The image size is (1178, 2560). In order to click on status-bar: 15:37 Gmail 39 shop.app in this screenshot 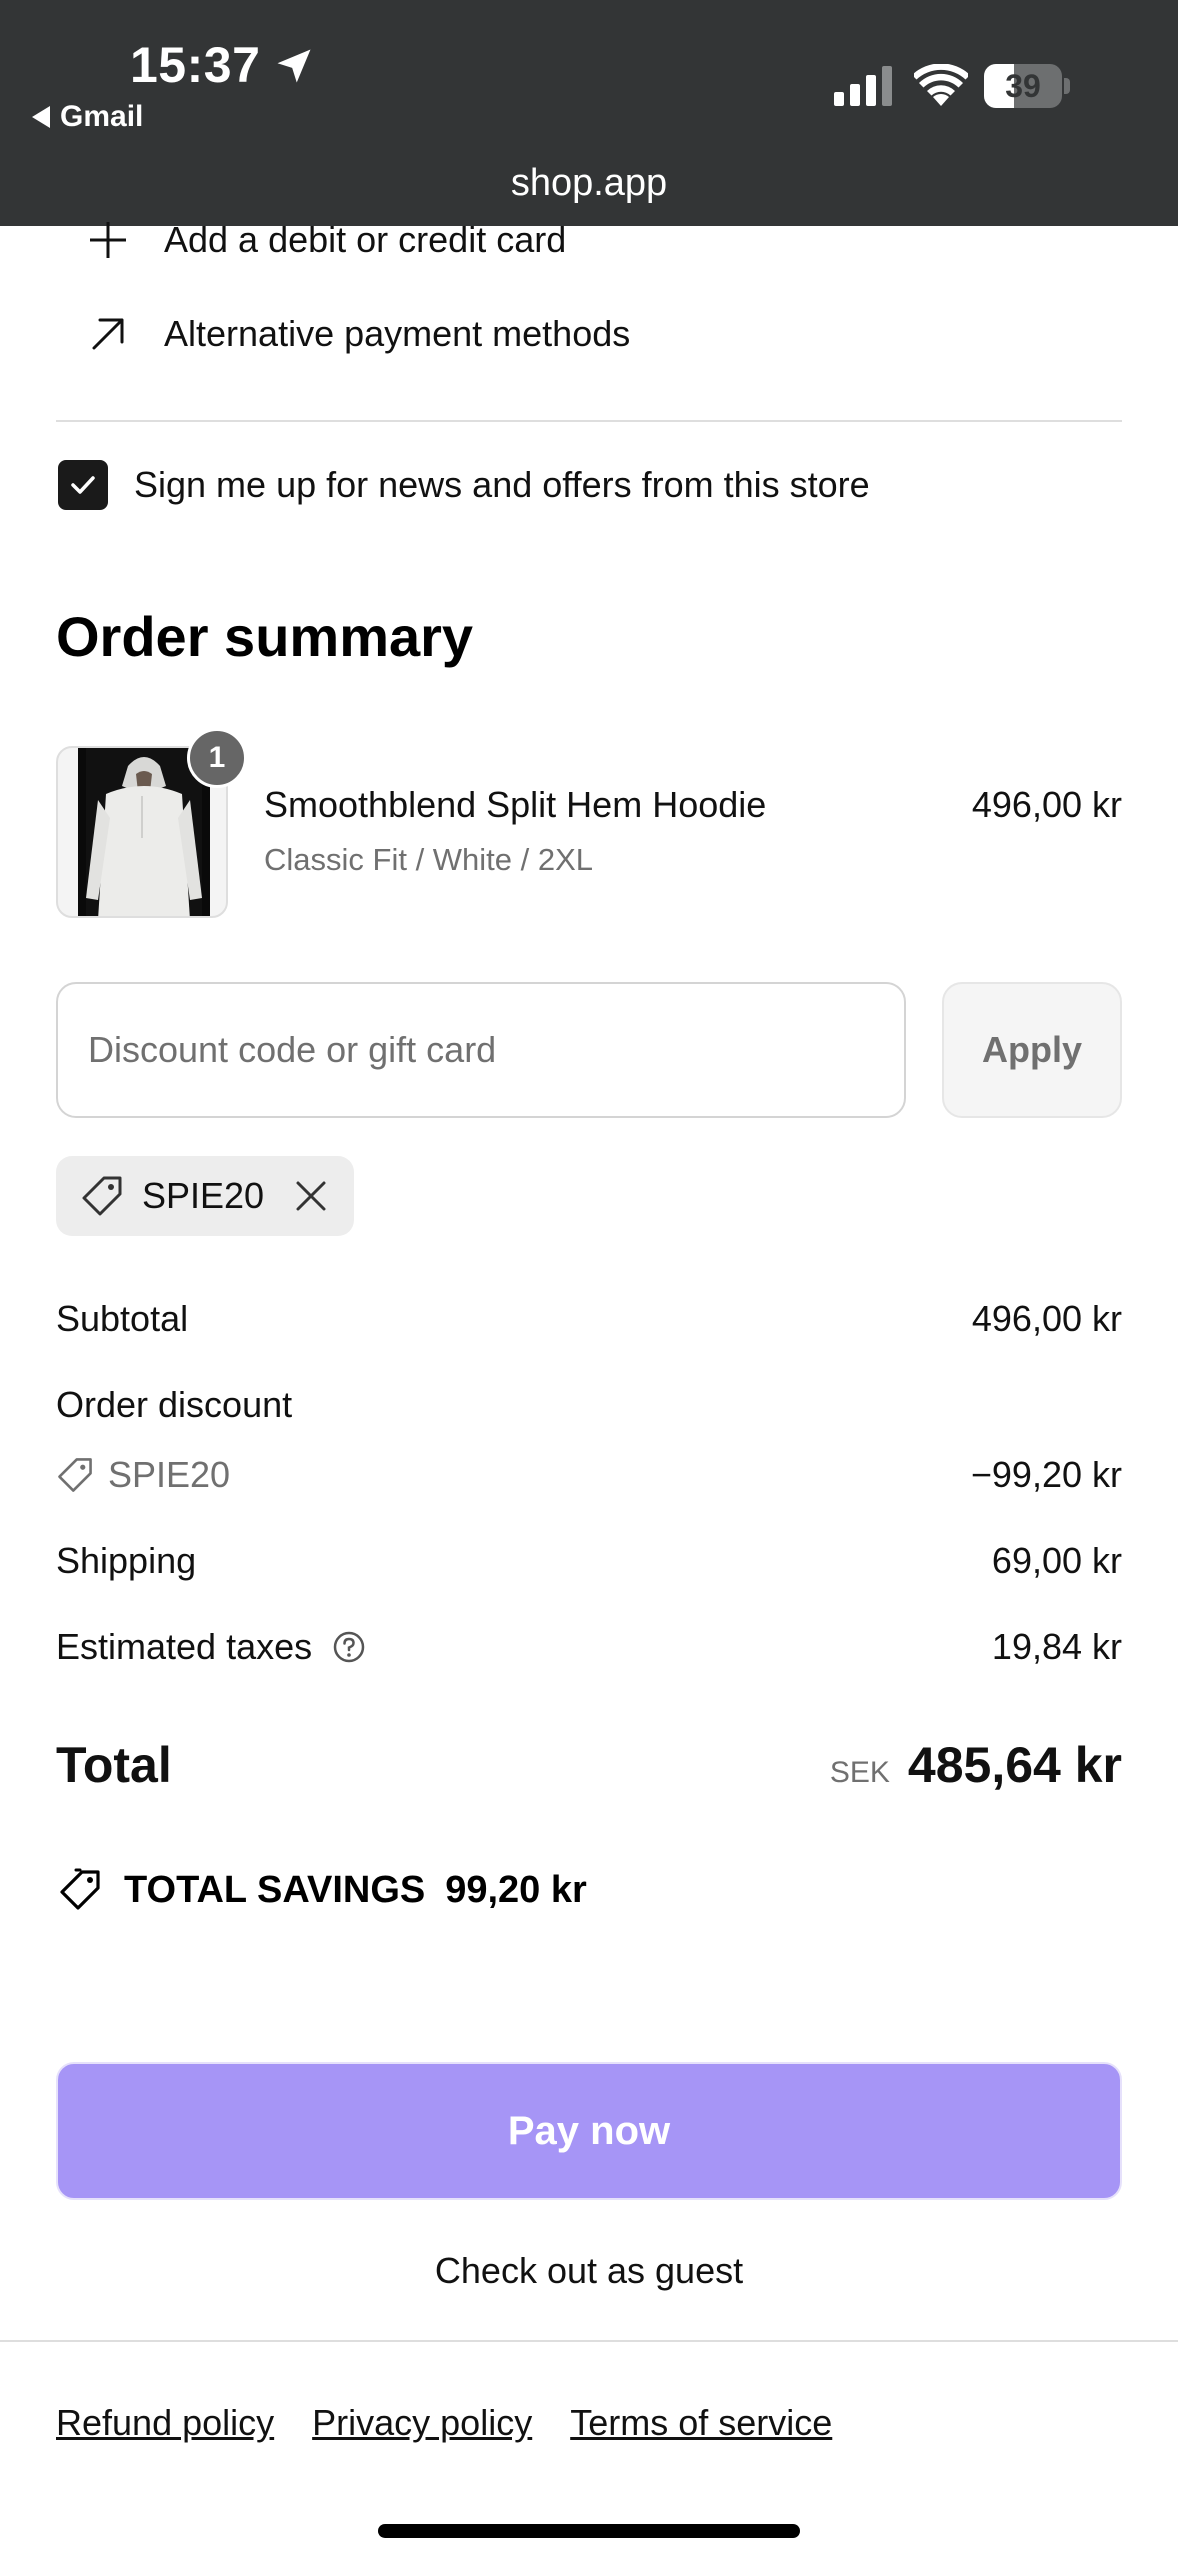, I will do `click(589, 113)`.